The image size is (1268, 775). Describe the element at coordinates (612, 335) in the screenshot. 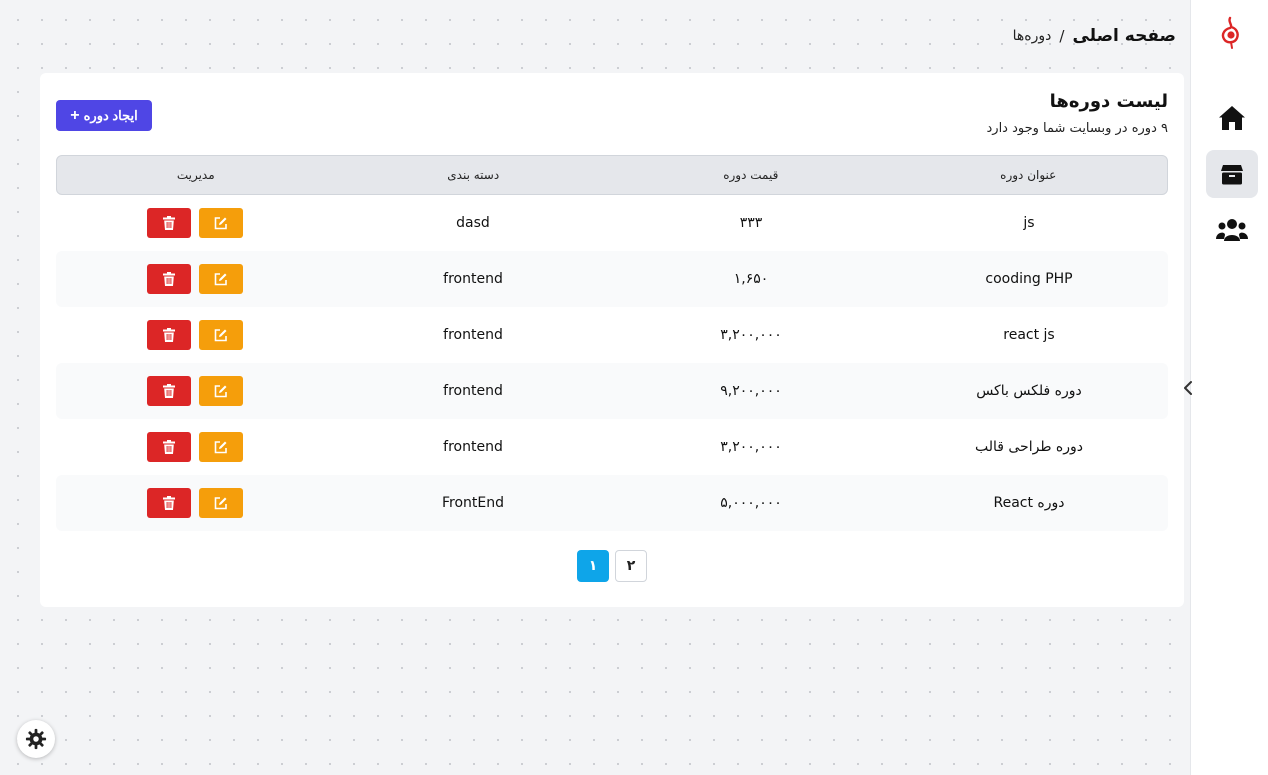

I see `table-row: react js ۳,۲۰۰,۰۰۰ frontend` at that location.